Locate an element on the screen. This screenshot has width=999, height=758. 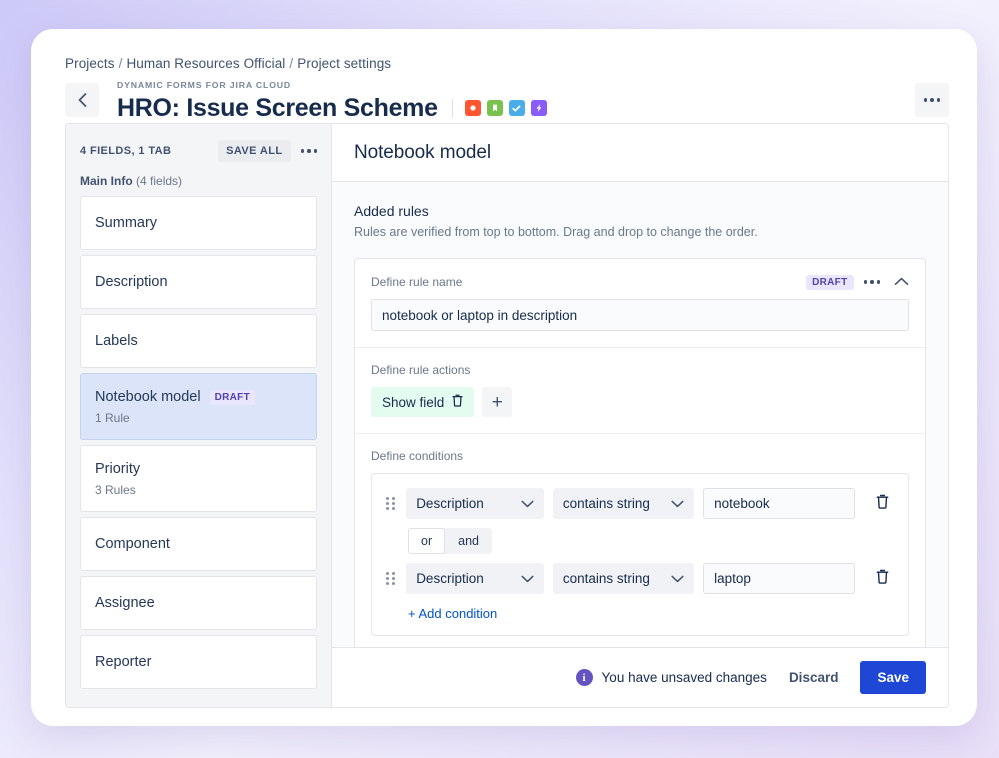
sidebar-item-label: Labels is located at coordinates (116, 341).